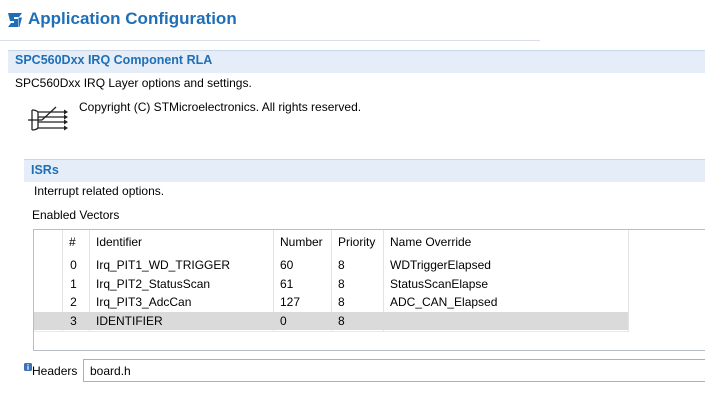  Describe the element at coordinates (45, 170) in the screenshot. I see `isrs-section-title: ISRs` at that location.